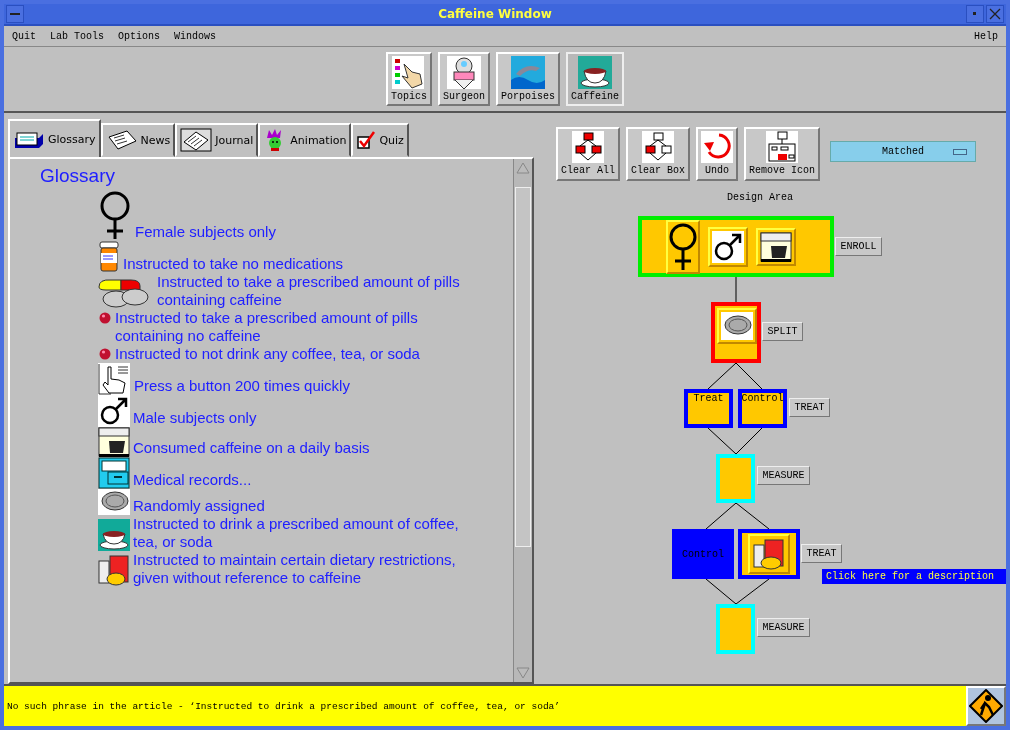  I want to click on menu-item: Quit, so click(24, 36).